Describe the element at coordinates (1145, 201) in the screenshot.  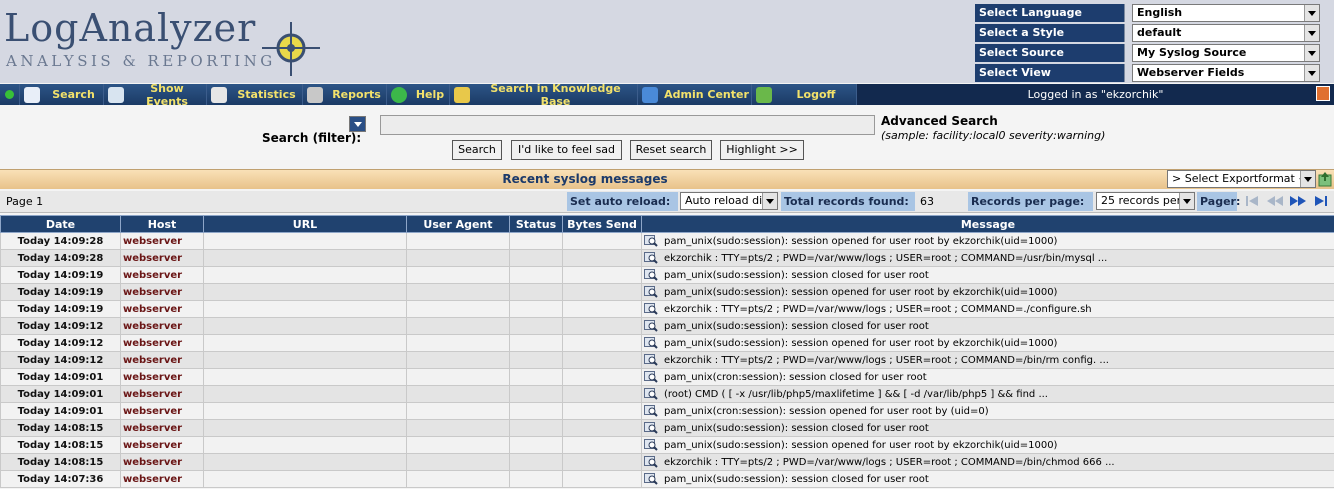
I see `records-per-page-select: 25 records per page` at that location.